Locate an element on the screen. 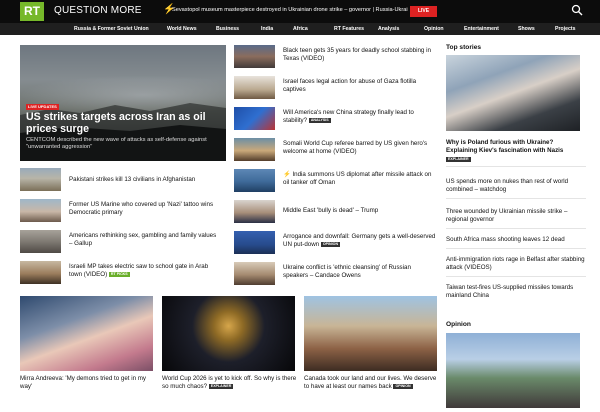 The image size is (600, 412). nav-business: Business is located at coordinates (227, 29).